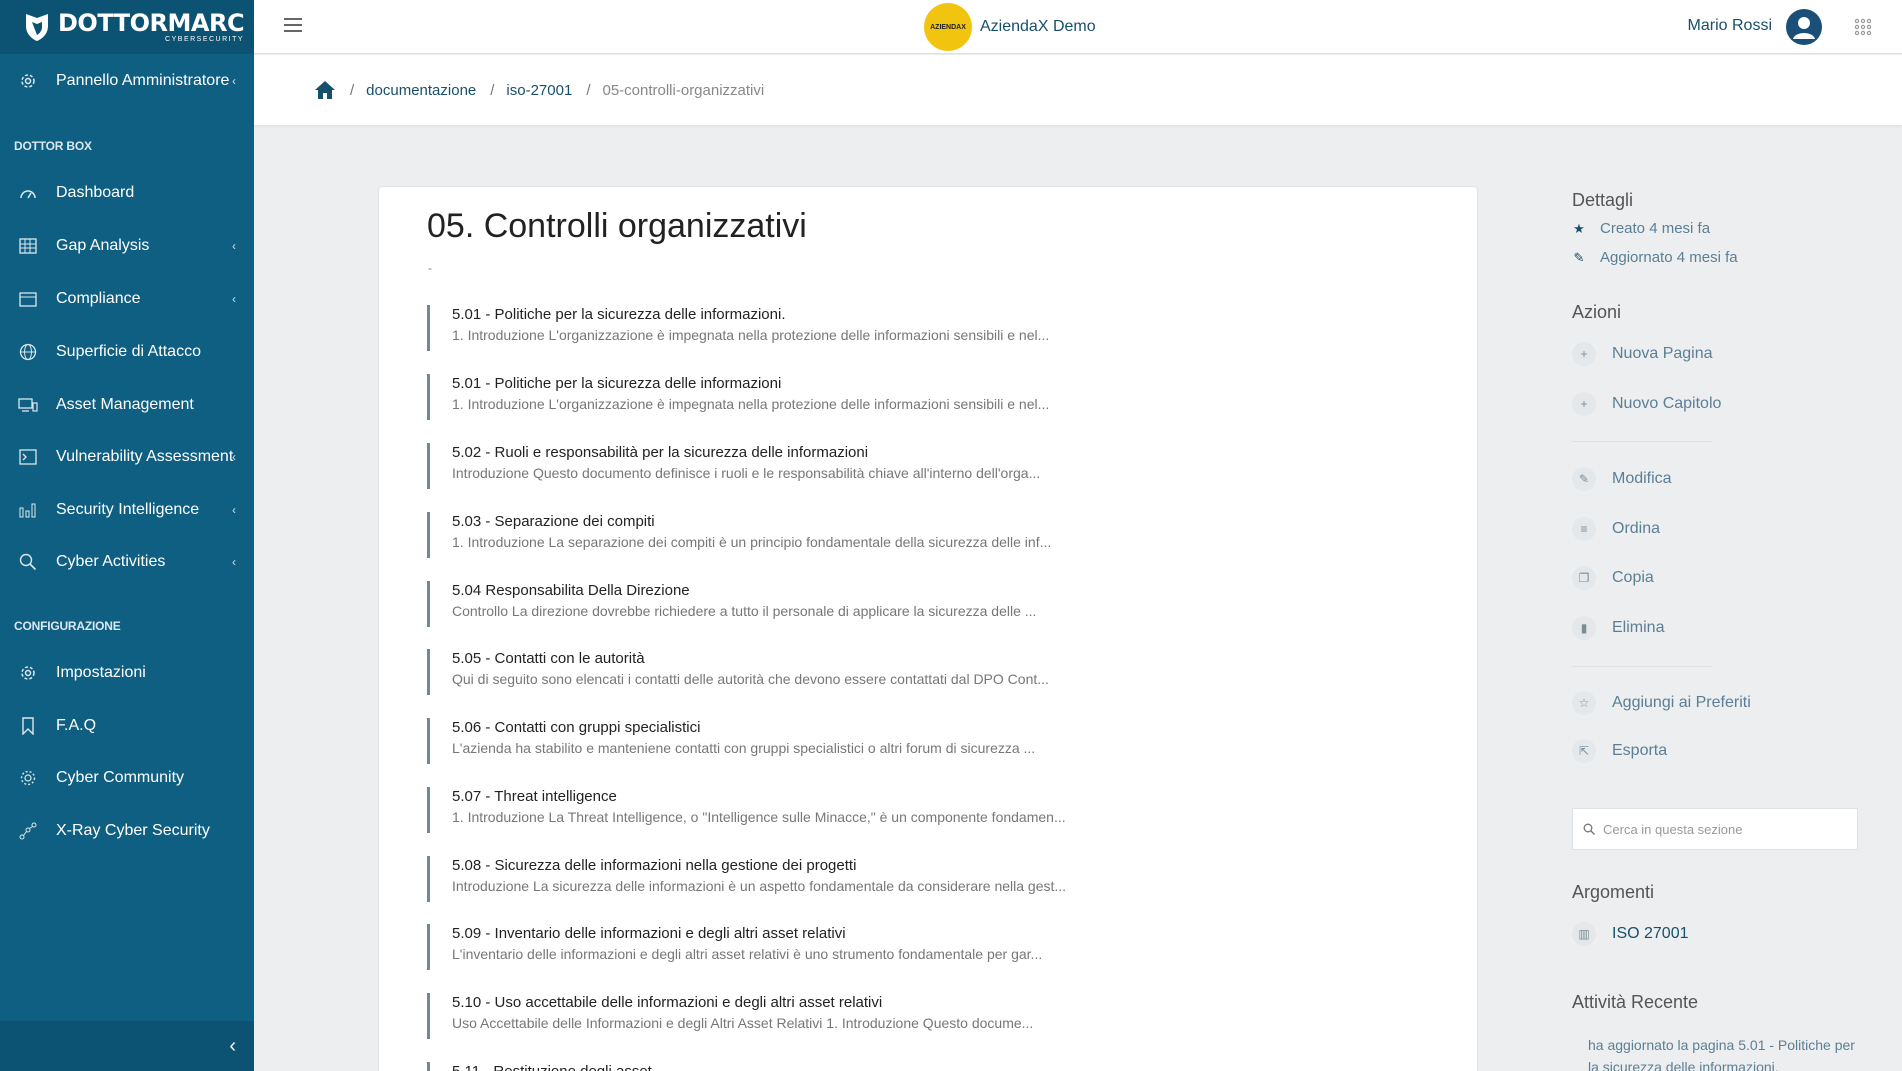  What do you see at coordinates (799, 797) in the screenshot?
I see `page-title-link: 5.07 - Threat intelligence` at bounding box center [799, 797].